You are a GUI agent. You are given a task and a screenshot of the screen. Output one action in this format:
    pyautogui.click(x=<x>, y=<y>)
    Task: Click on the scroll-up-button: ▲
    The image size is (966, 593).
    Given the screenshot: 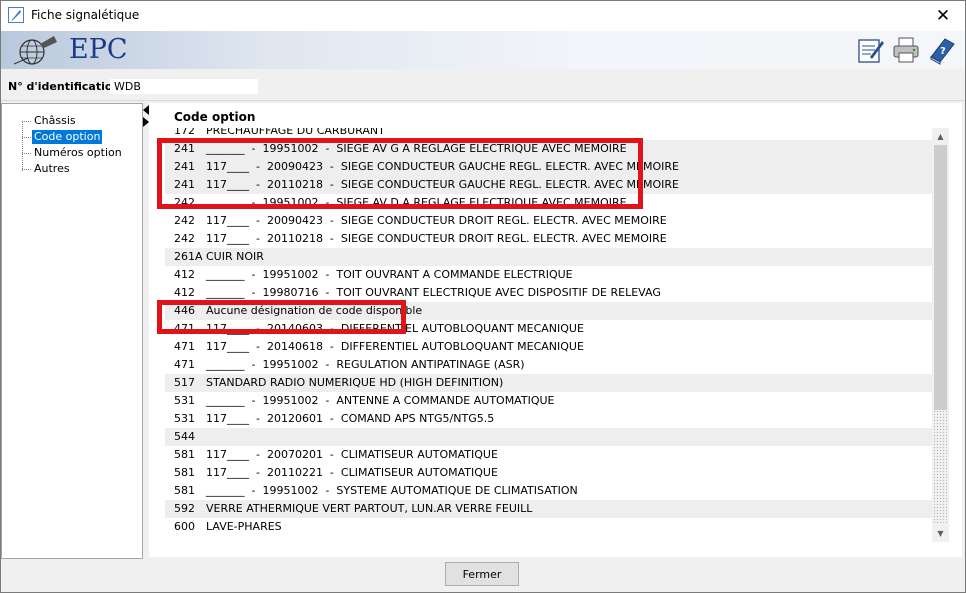 What is the action you would take?
    pyautogui.click(x=940, y=136)
    